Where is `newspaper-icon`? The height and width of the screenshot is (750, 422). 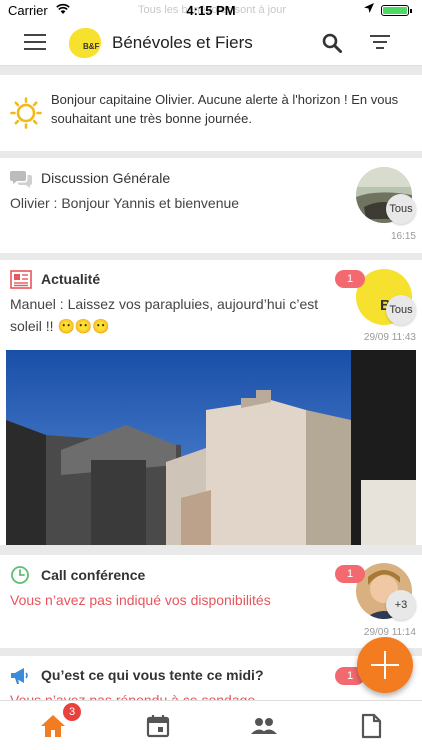 newspaper-icon is located at coordinates (21, 279).